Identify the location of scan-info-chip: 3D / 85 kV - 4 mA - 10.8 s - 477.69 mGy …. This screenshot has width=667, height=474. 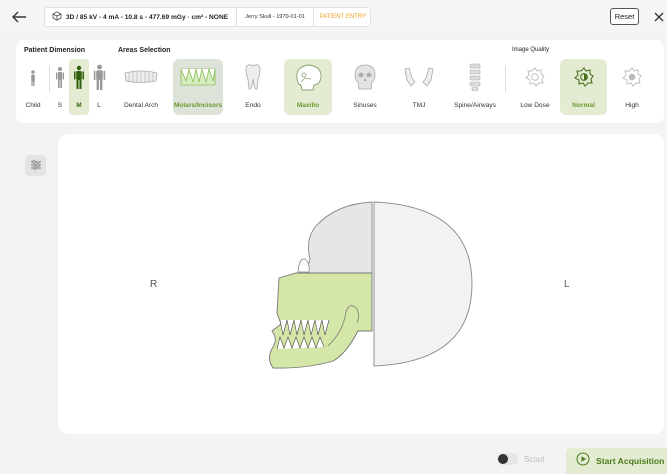
(207, 17).